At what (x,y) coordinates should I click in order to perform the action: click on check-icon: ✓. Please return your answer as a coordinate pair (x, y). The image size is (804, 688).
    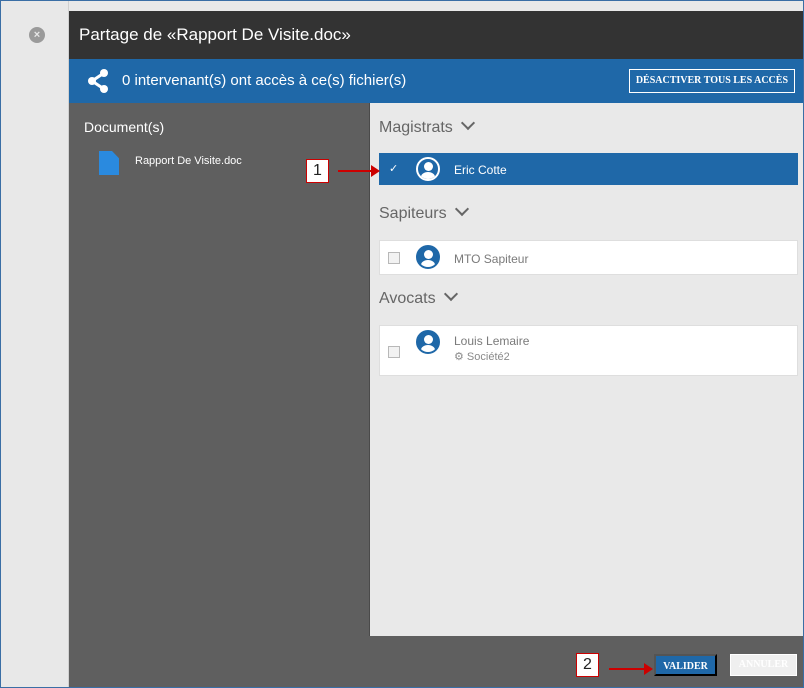
    Looking at the image, I should click on (394, 169).